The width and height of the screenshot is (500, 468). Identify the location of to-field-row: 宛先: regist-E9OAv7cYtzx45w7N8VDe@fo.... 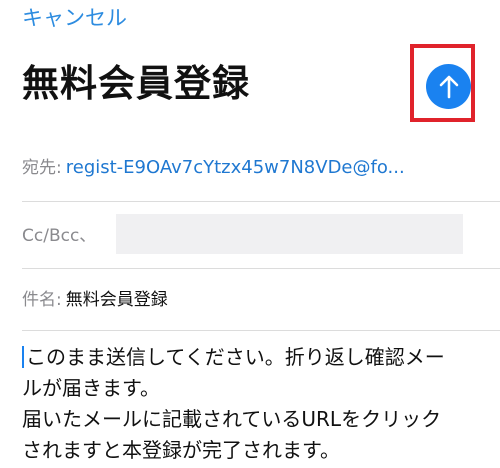
(213, 168).